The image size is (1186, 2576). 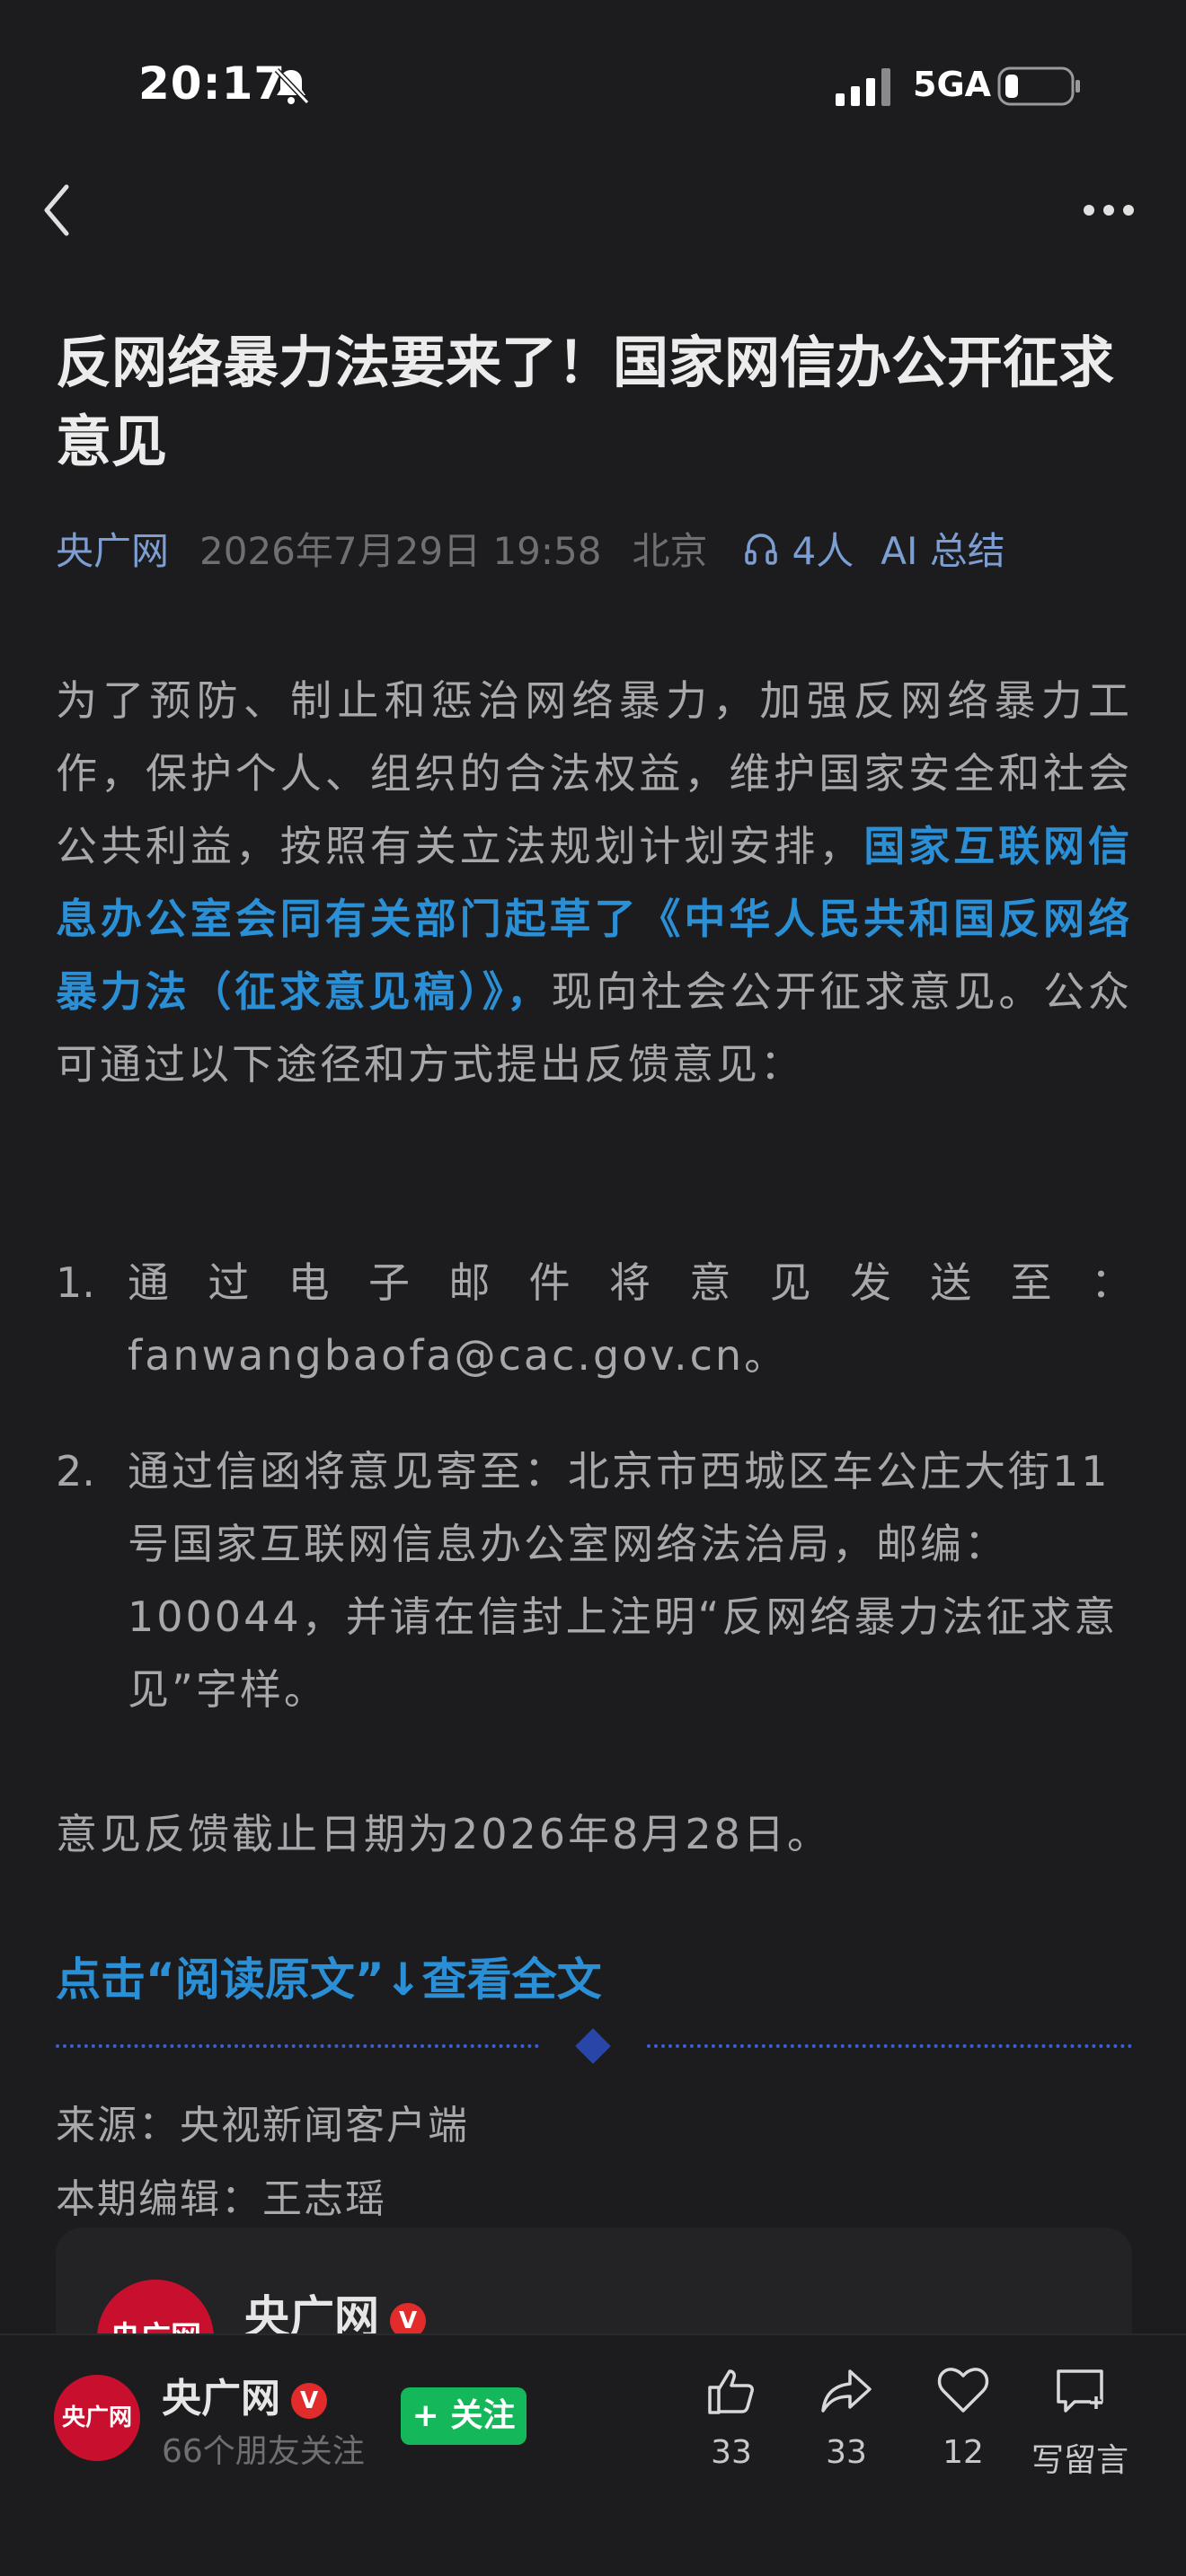 What do you see at coordinates (846, 2416) in the screenshot?
I see `share-button: 33` at bounding box center [846, 2416].